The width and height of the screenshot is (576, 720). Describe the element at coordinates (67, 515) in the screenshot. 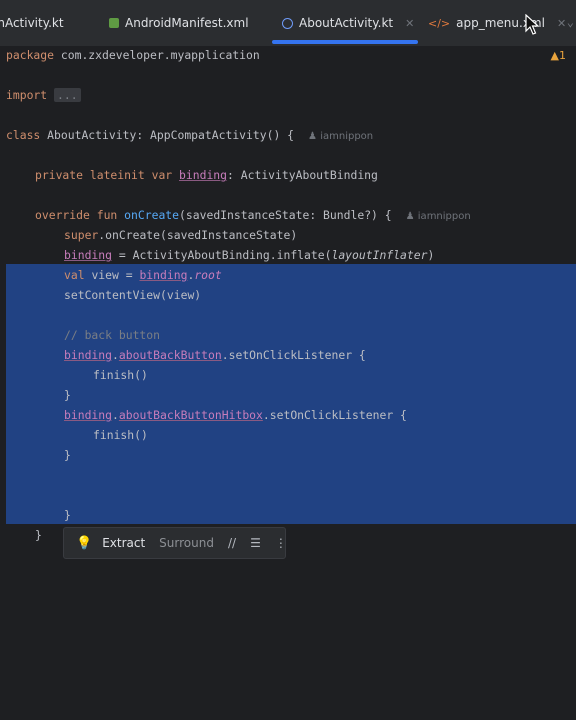

I see `code-line-17: }` at that location.